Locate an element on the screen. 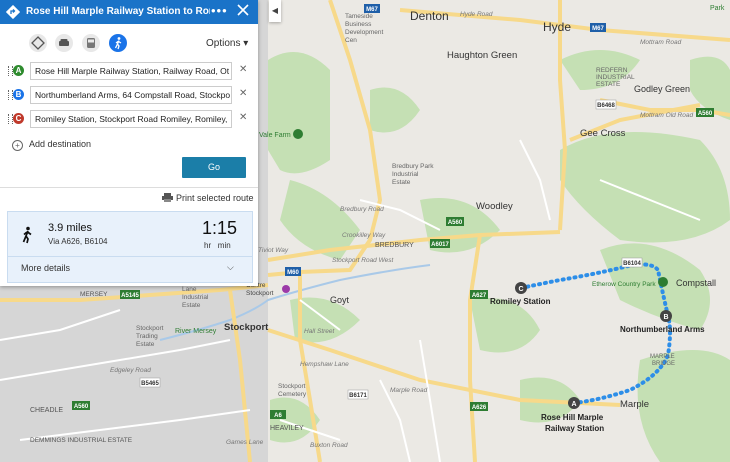 The image size is (730, 462). label-hyde: Hyde is located at coordinates (557, 27).